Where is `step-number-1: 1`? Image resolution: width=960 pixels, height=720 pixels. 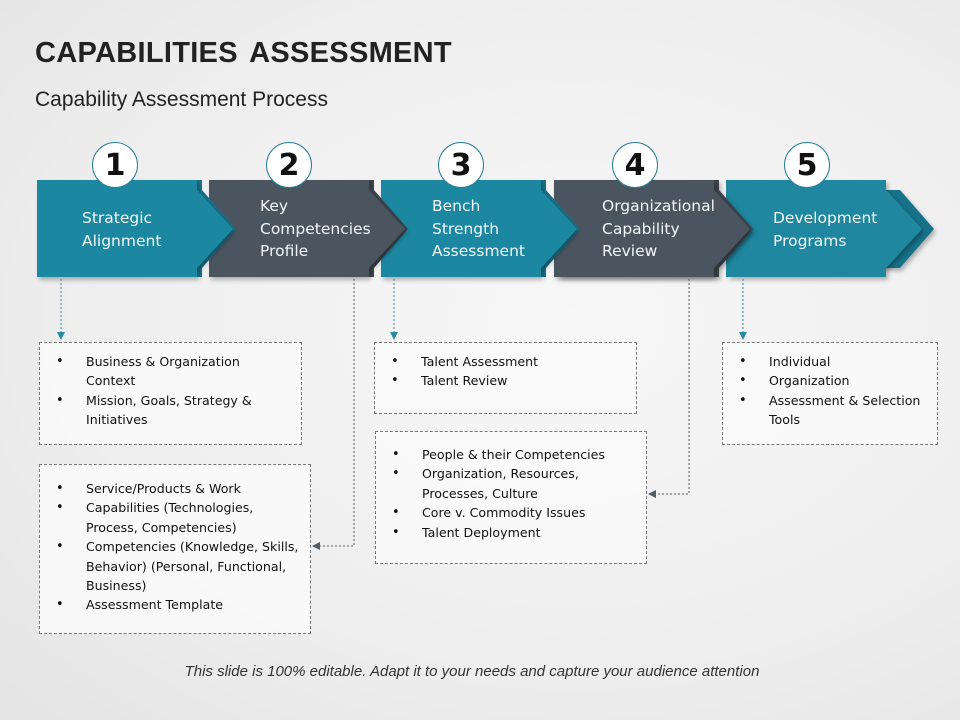 step-number-1: 1 is located at coordinates (115, 165).